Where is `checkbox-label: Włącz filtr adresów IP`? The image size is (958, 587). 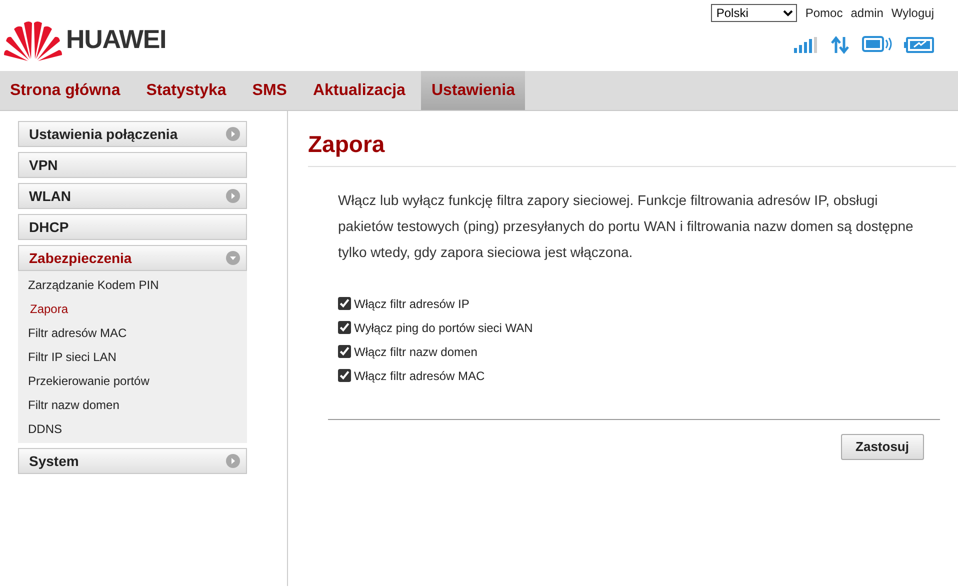
checkbox-label: Włącz filtr adresów IP is located at coordinates (412, 304).